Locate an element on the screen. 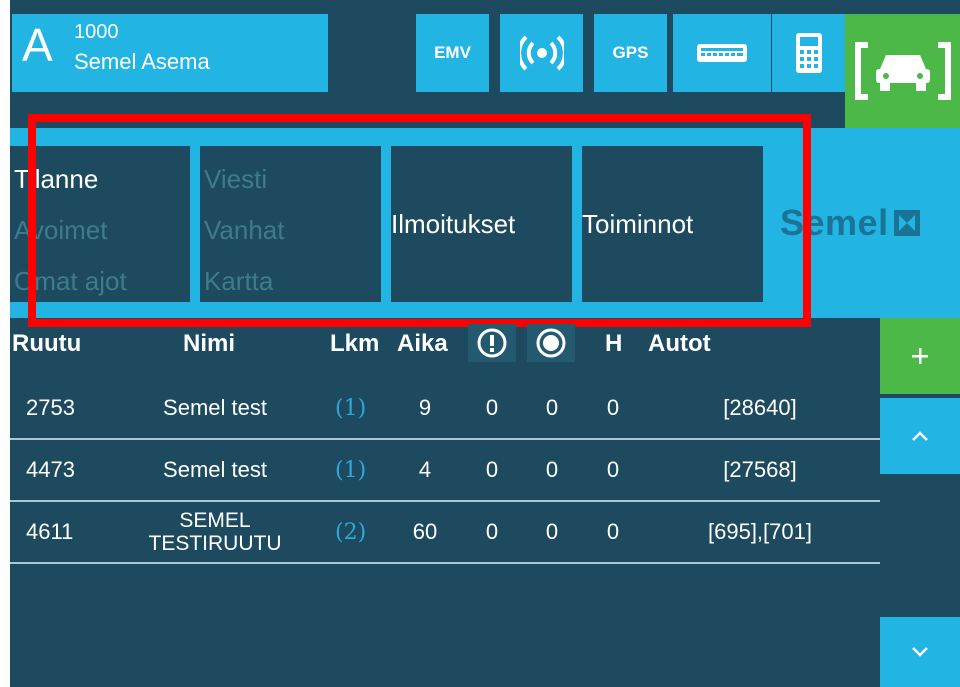 This screenshot has width=960, height=687. keyboard-button is located at coordinates (722, 53).